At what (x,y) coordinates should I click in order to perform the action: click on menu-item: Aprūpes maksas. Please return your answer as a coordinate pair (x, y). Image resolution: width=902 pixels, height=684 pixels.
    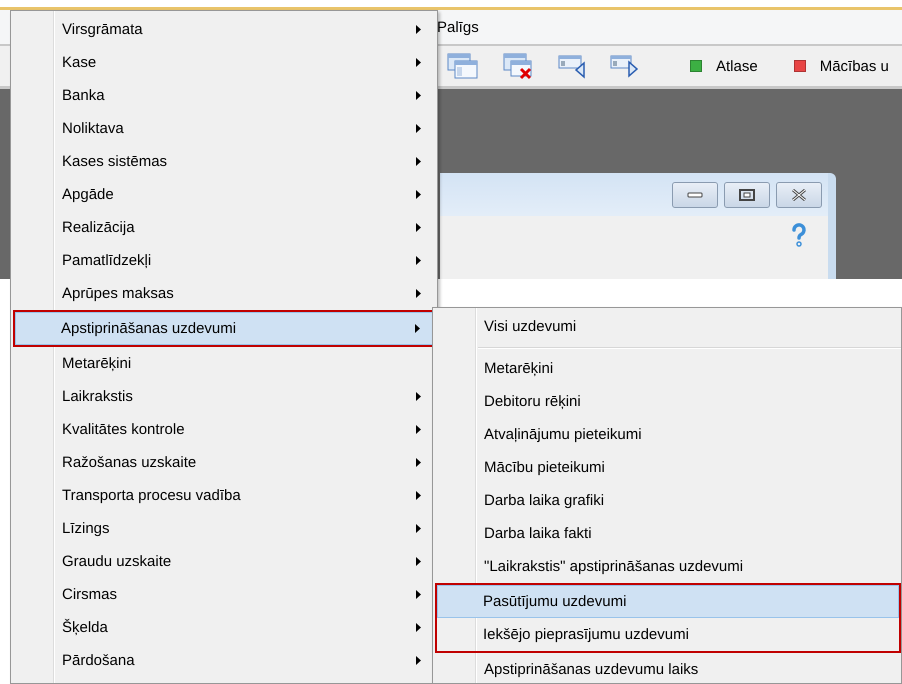
    Looking at the image, I should click on (224, 293).